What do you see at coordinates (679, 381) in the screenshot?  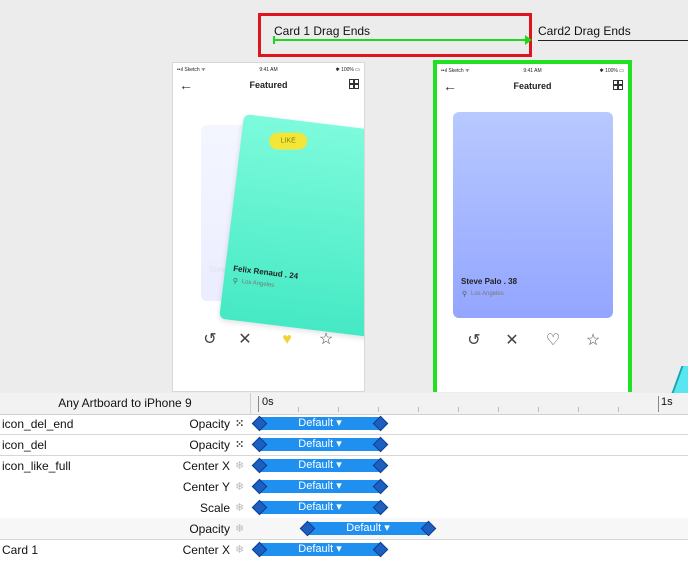 I see `partial-artboard-shape` at bounding box center [679, 381].